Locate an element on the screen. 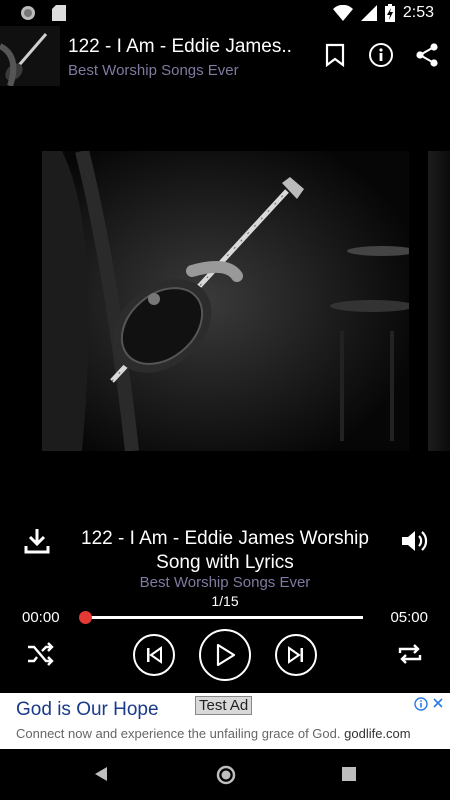 The image size is (450, 800). recents-square-icon is located at coordinates (349, 774).